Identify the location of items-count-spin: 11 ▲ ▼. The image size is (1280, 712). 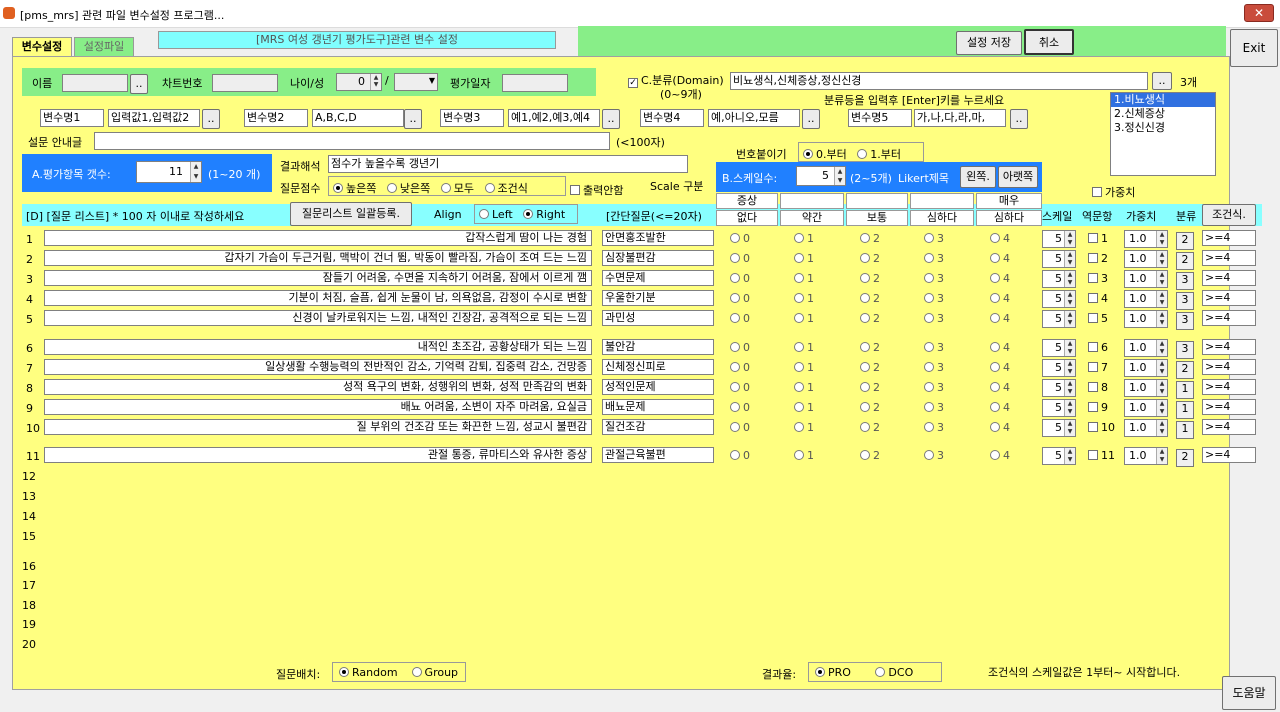
(169, 172).